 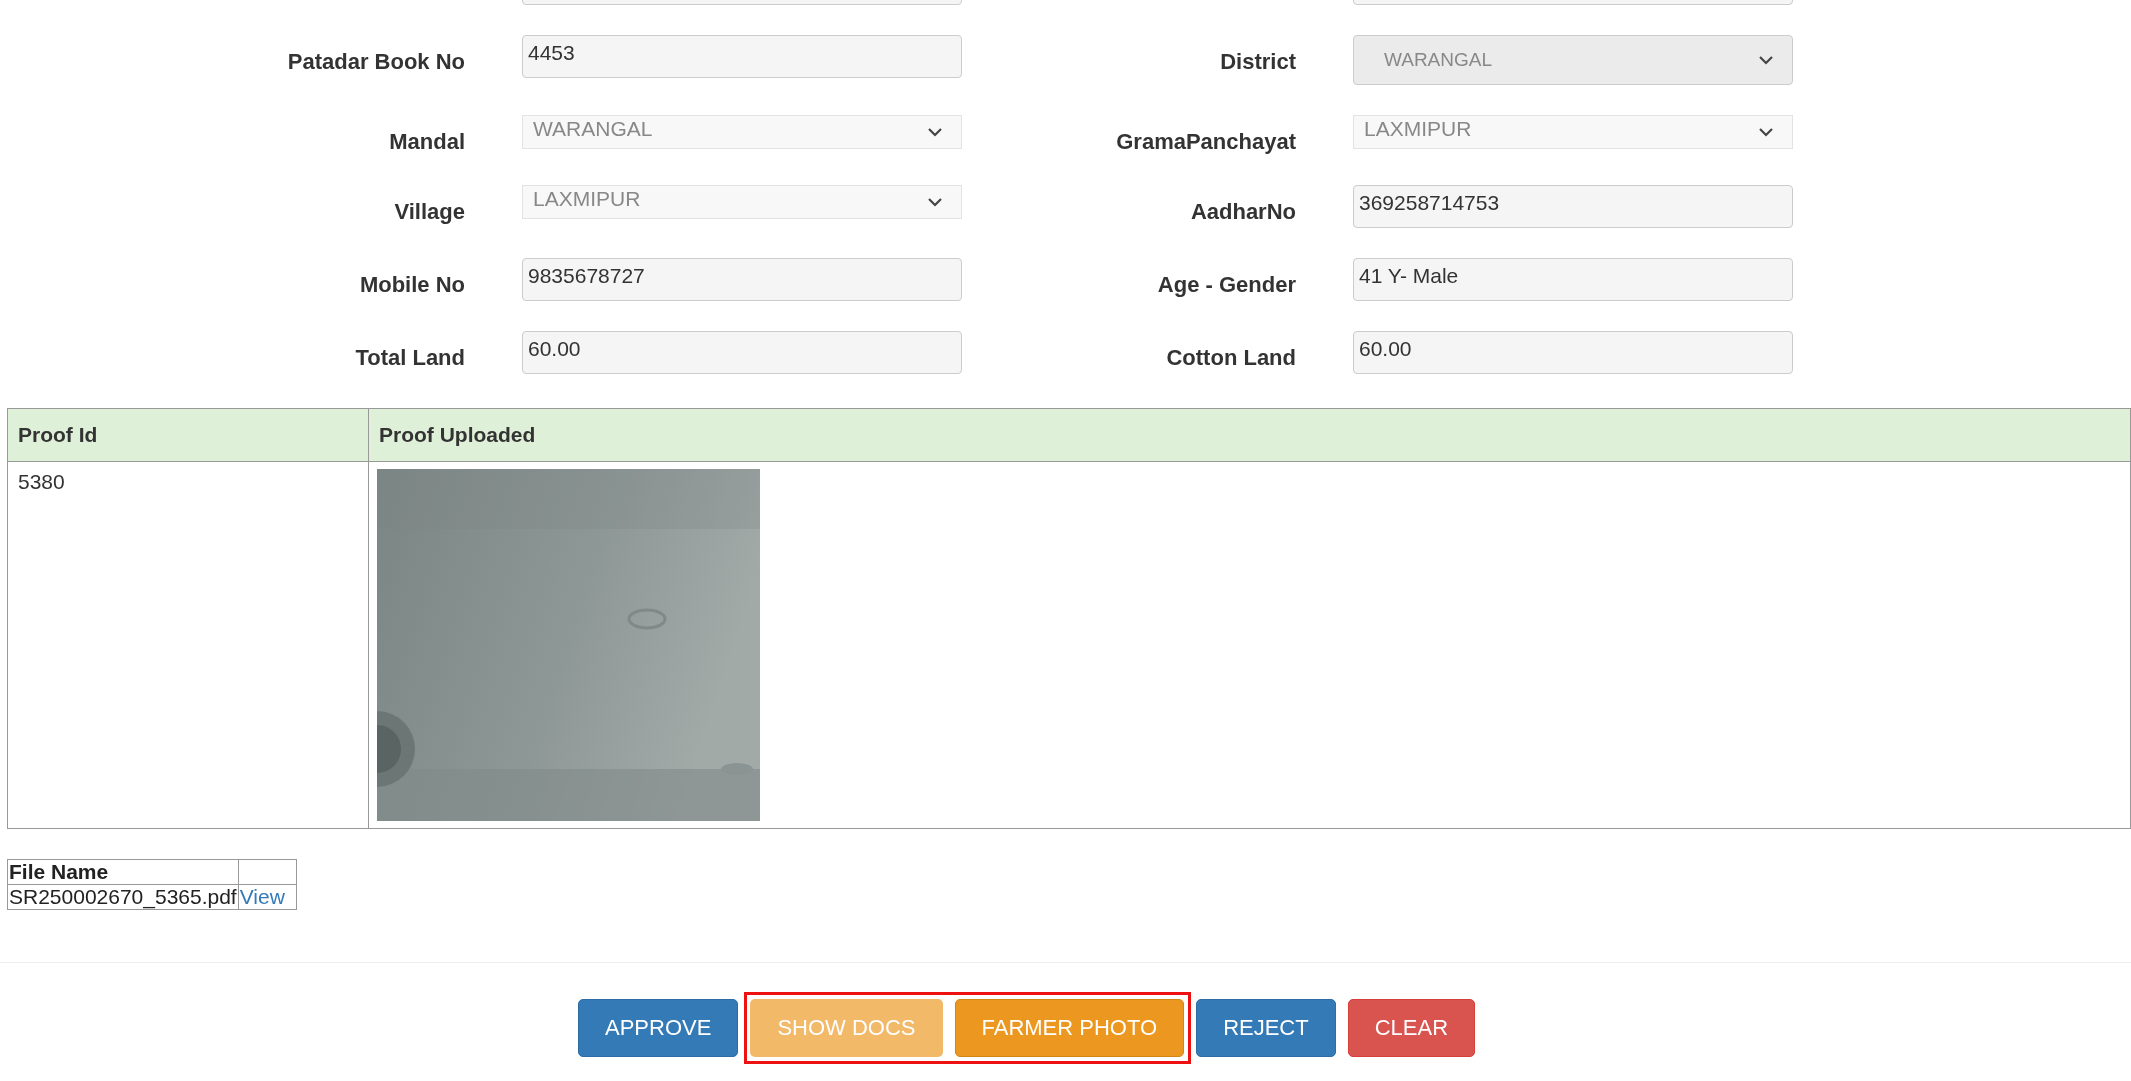 I want to click on input-field: 369258714753, so click(x=1573, y=206).